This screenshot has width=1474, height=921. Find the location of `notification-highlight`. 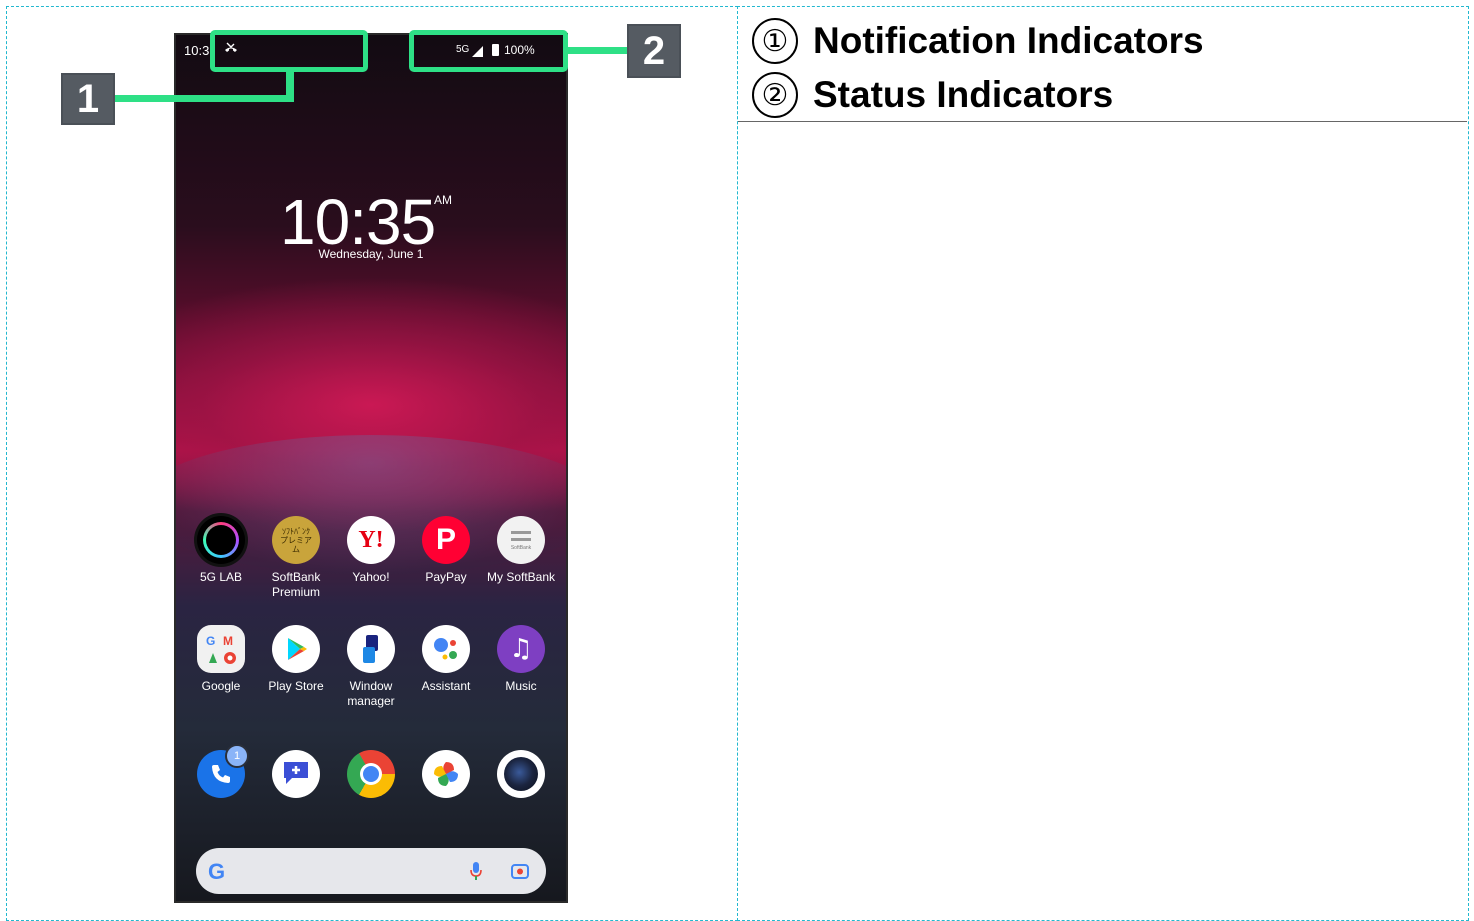

notification-highlight is located at coordinates (289, 51).